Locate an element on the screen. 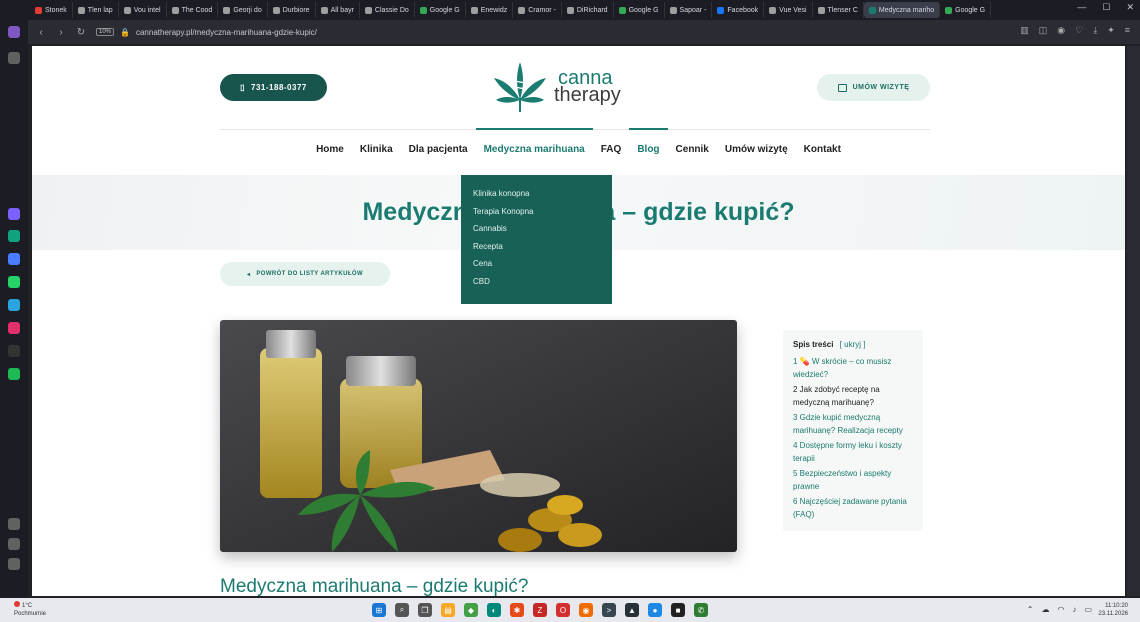 This screenshot has width=1140, height=622. menu-icon: ≡ is located at coordinates (1127, 30).